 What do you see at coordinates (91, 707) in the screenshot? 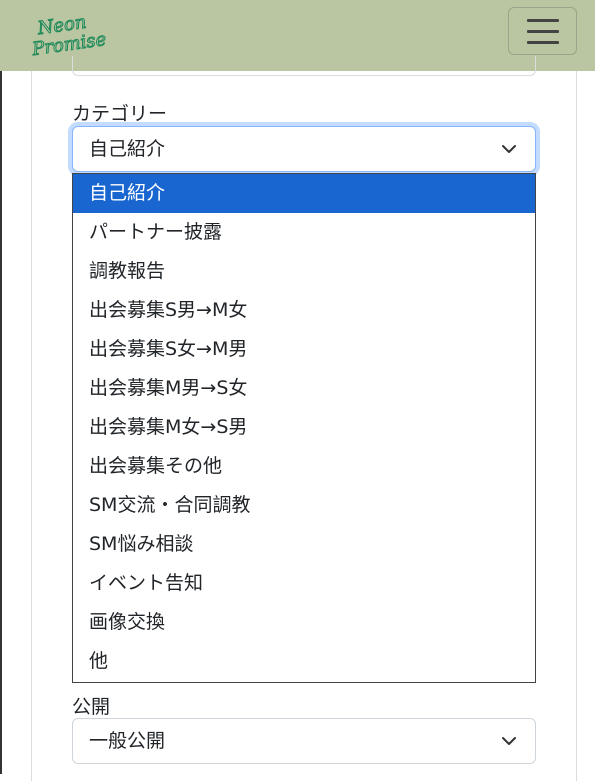
I see `visibility-label: 公開` at bounding box center [91, 707].